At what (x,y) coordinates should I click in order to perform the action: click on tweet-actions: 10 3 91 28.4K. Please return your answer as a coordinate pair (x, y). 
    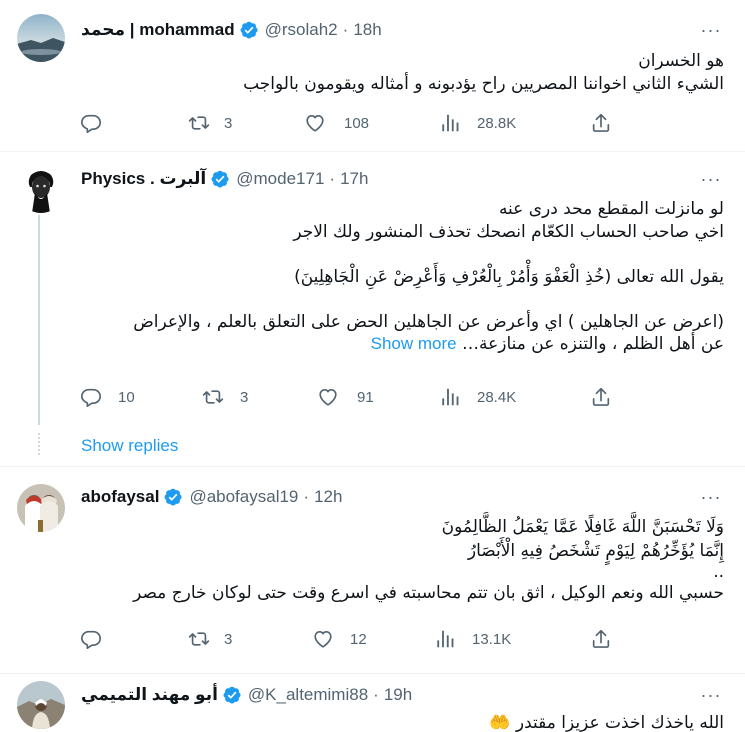
    Looking at the image, I should click on (350, 397).